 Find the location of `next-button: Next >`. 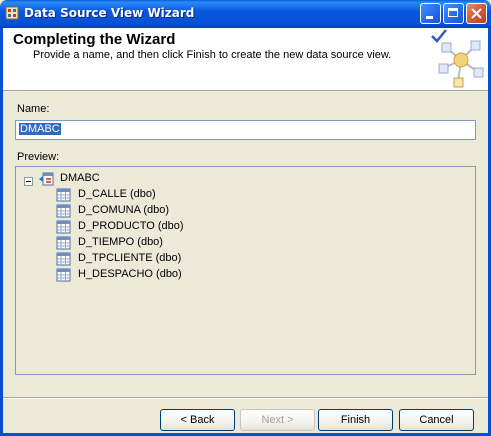

next-button: Next > is located at coordinates (277, 420).